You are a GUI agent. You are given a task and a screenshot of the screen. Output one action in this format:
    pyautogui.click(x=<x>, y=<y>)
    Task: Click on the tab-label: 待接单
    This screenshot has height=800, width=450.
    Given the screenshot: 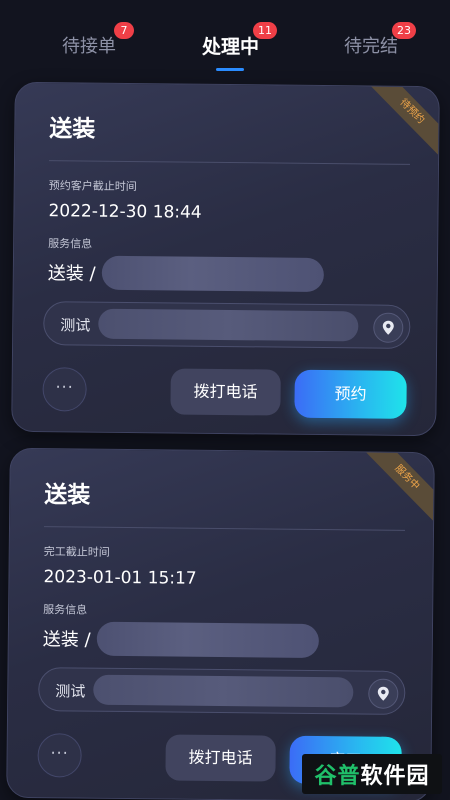 What is the action you would take?
    pyautogui.click(x=89, y=46)
    